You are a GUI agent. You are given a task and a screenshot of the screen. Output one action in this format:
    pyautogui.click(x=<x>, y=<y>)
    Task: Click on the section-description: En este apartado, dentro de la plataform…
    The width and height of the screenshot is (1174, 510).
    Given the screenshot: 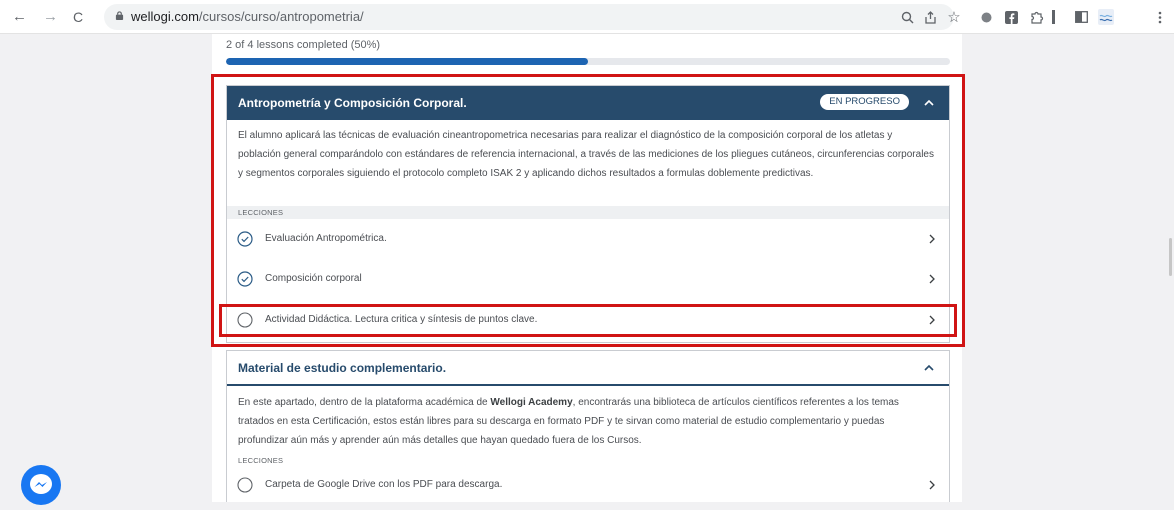 What is the action you would take?
    pyautogui.click(x=587, y=421)
    